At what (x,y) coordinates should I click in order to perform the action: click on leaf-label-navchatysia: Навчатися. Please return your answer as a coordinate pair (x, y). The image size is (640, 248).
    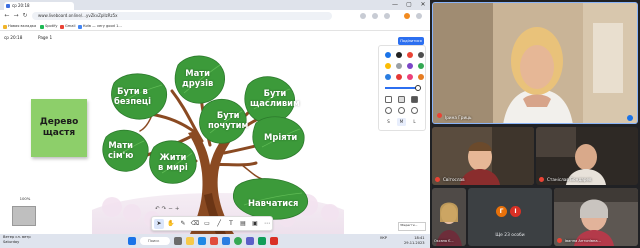
    Looking at the image, I should click on (273, 203).